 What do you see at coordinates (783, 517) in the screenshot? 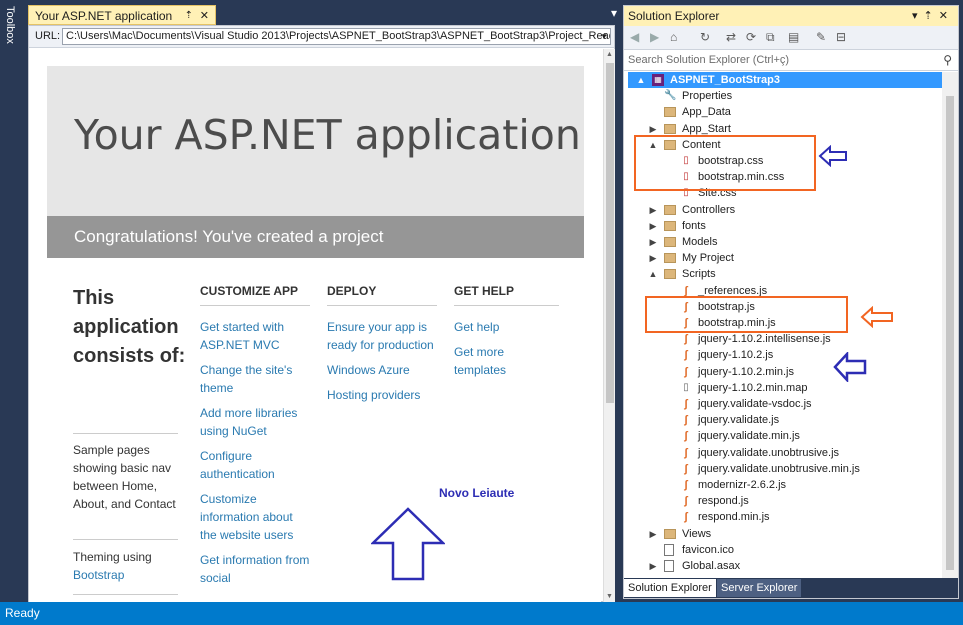
I see `tree-node: ʃ respond.min.js` at bounding box center [783, 517].